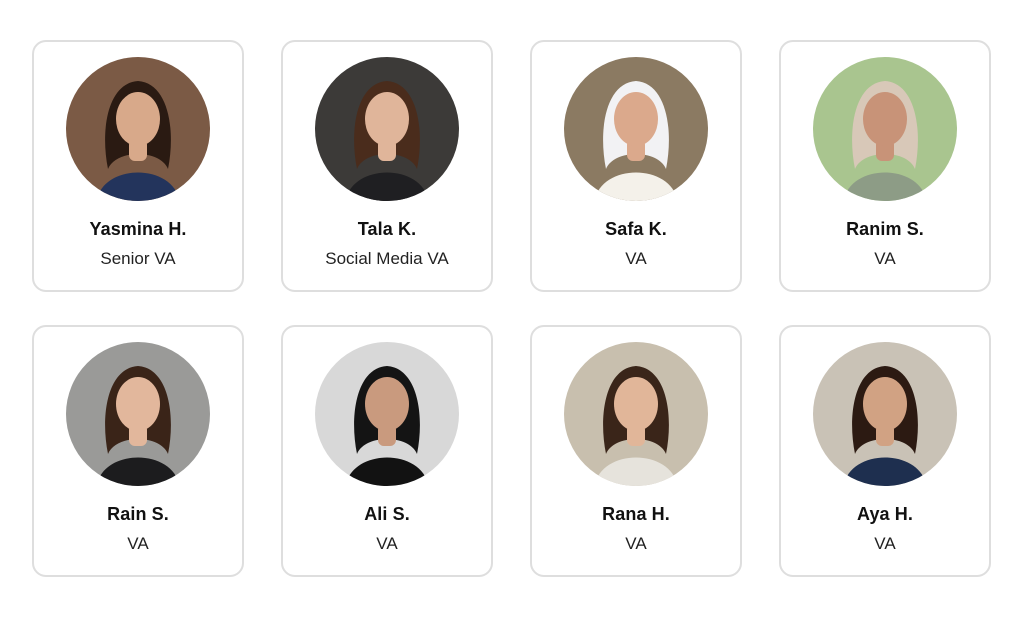  Describe the element at coordinates (138, 258) in the screenshot. I see `member-role: Senior VA` at that location.